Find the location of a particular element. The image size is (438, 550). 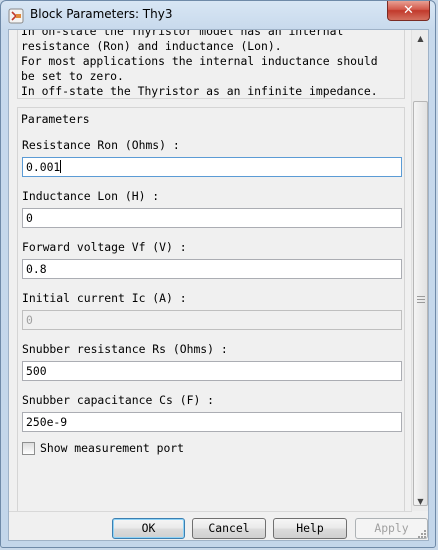

window-title: Block Parameters: Thy3 is located at coordinates (101, 14).